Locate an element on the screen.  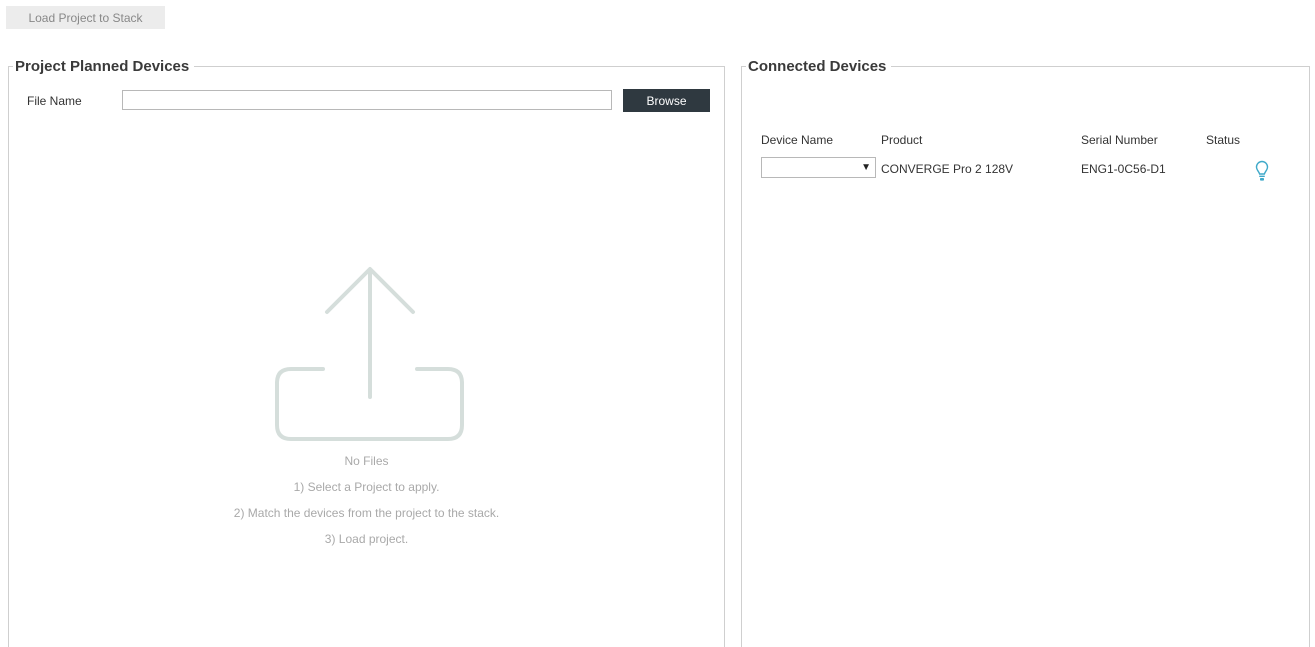
connected-devices-title: Connected Devices is located at coordinates (819, 66).